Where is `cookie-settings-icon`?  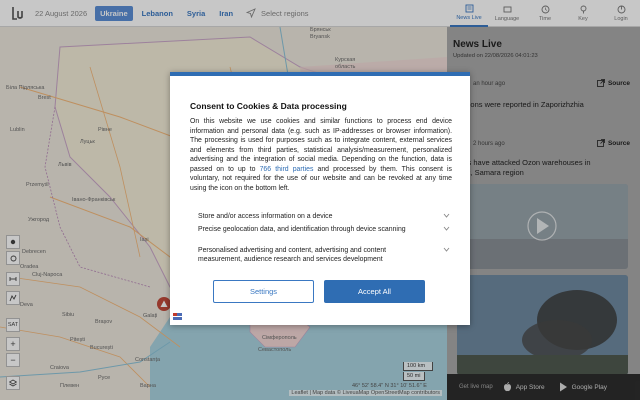 cookie-settings-icon is located at coordinates (177, 316).